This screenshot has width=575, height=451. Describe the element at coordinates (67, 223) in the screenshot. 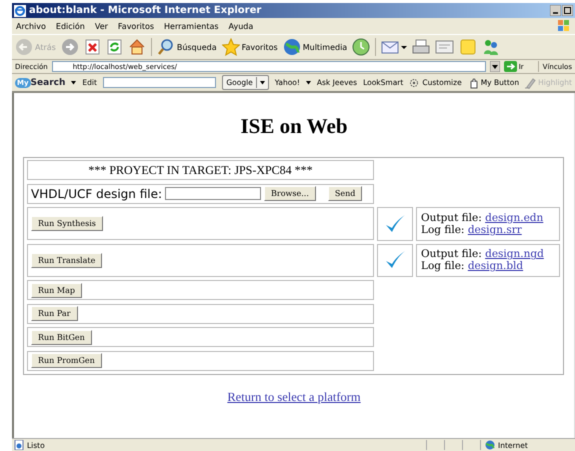

I see `run-button: Run Synthesis` at that location.